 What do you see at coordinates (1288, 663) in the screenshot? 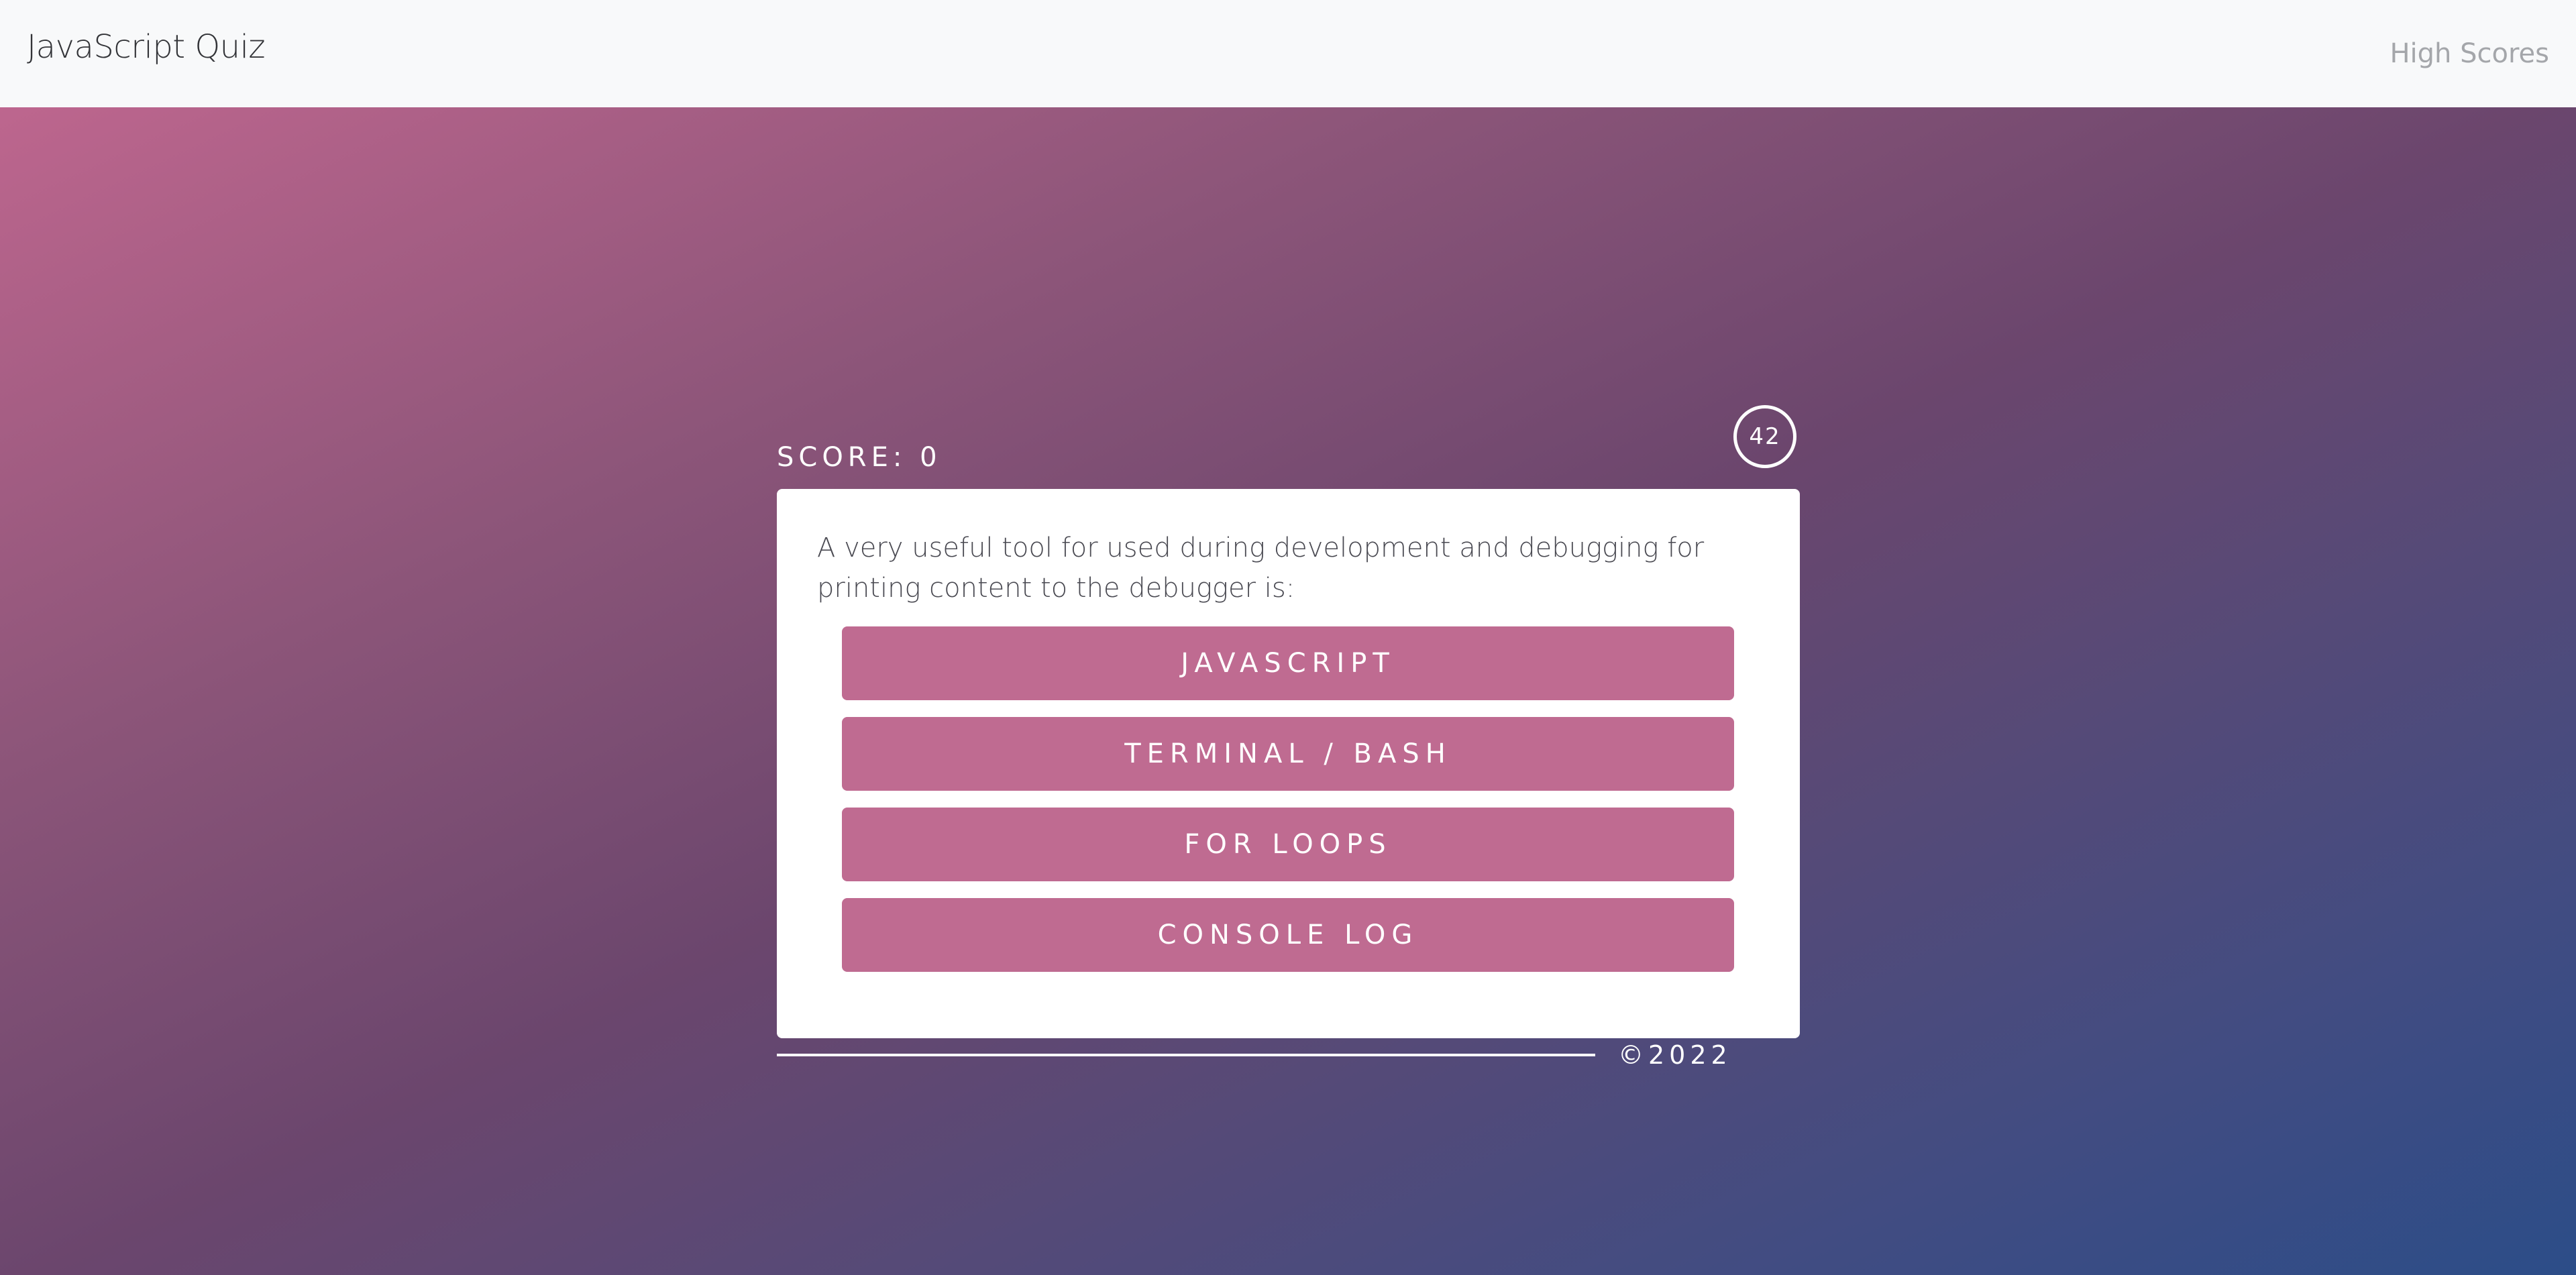
I see `answer-button-javascript: JAVASCRIPT` at bounding box center [1288, 663].